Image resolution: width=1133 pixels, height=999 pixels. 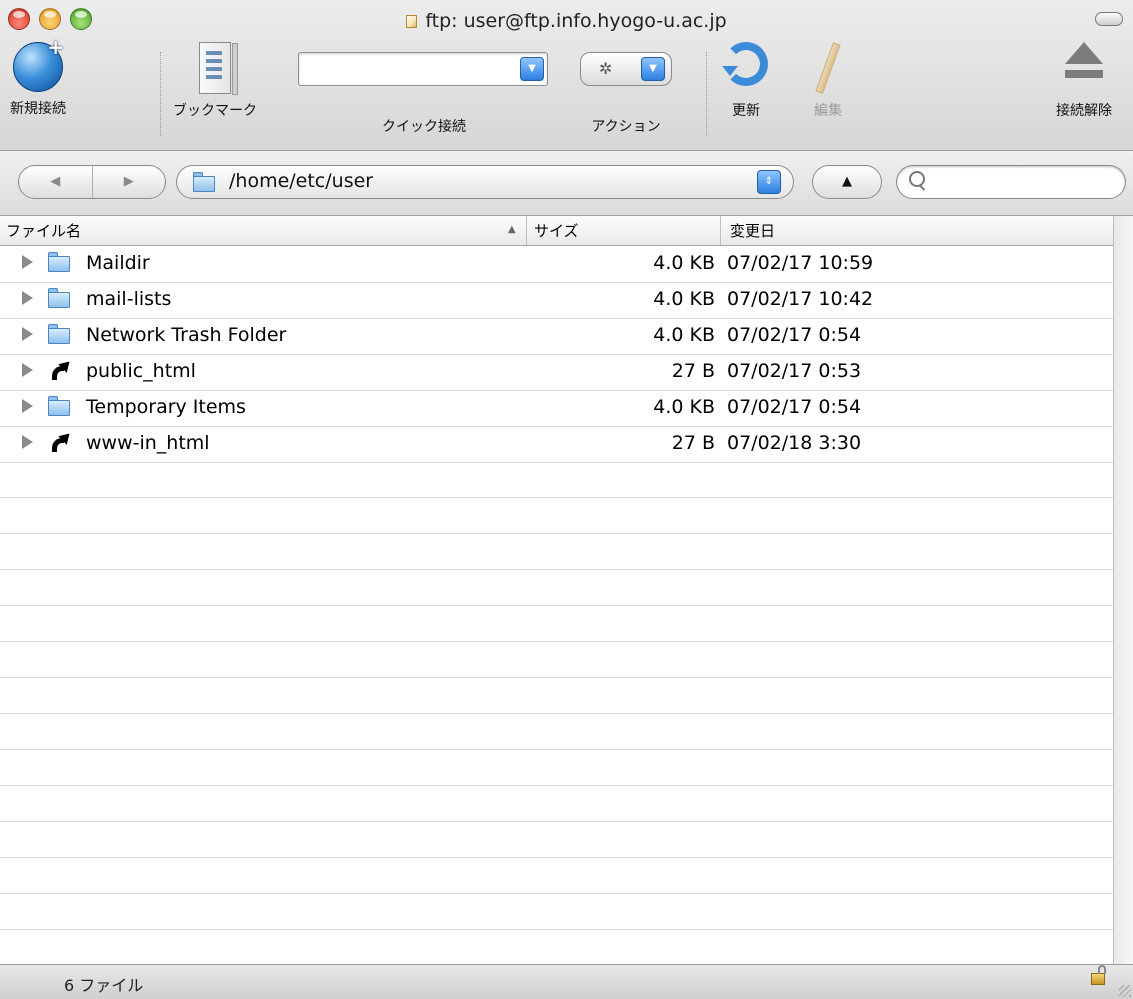 What do you see at coordinates (186, 335) in the screenshot?
I see `file-name: Network Trash Folder` at bounding box center [186, 335].